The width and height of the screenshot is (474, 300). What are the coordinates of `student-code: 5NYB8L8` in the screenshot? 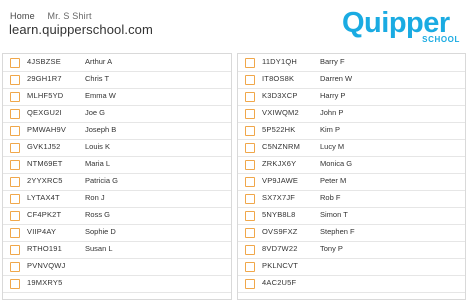 It's located at (279, 214).